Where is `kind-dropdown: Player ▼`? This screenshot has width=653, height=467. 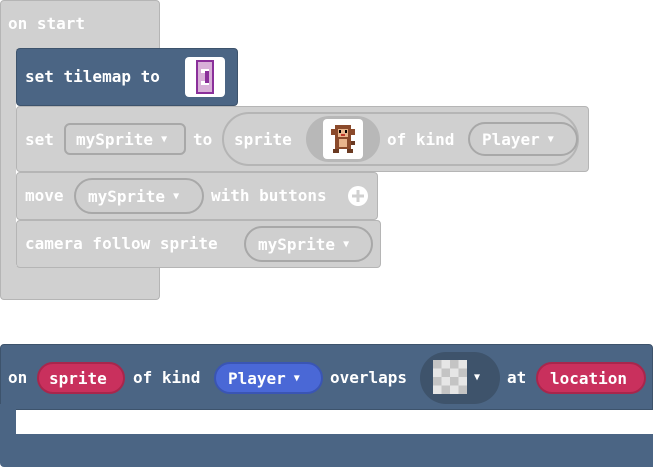 kind-dropdown: Player ▼ is located at coordinates (523, 139).